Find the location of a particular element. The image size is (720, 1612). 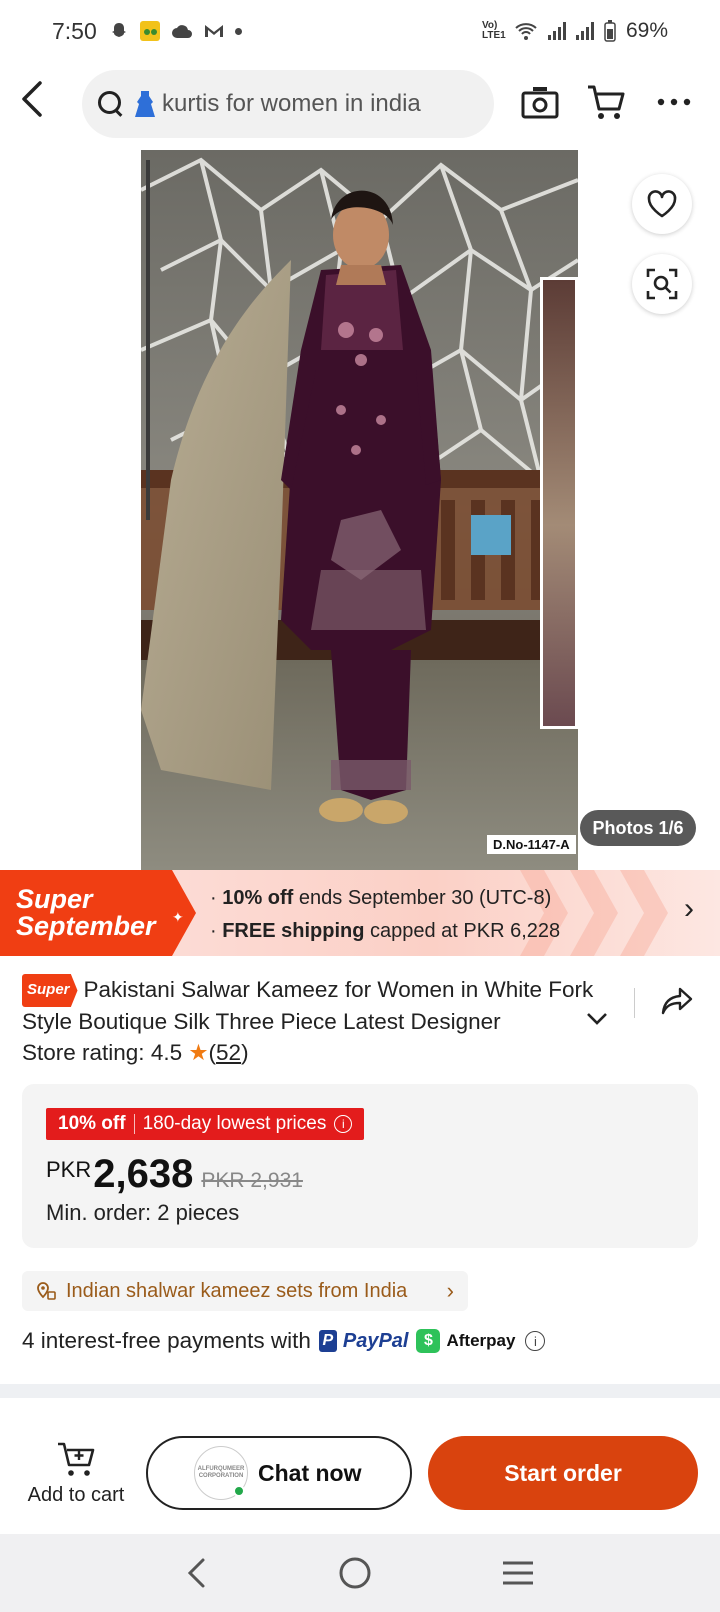

next-photo-thumbnail is located at coordinates (559, 503).